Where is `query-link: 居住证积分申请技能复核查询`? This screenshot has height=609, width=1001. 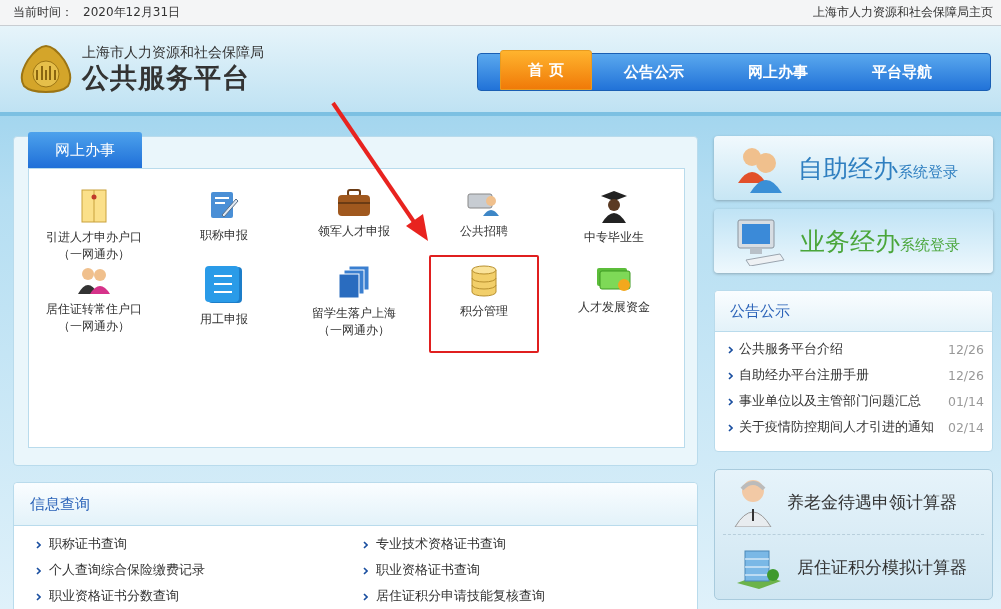 query-link: 居住证积分申请技能复核查询 is located at coordinates (460, 596).